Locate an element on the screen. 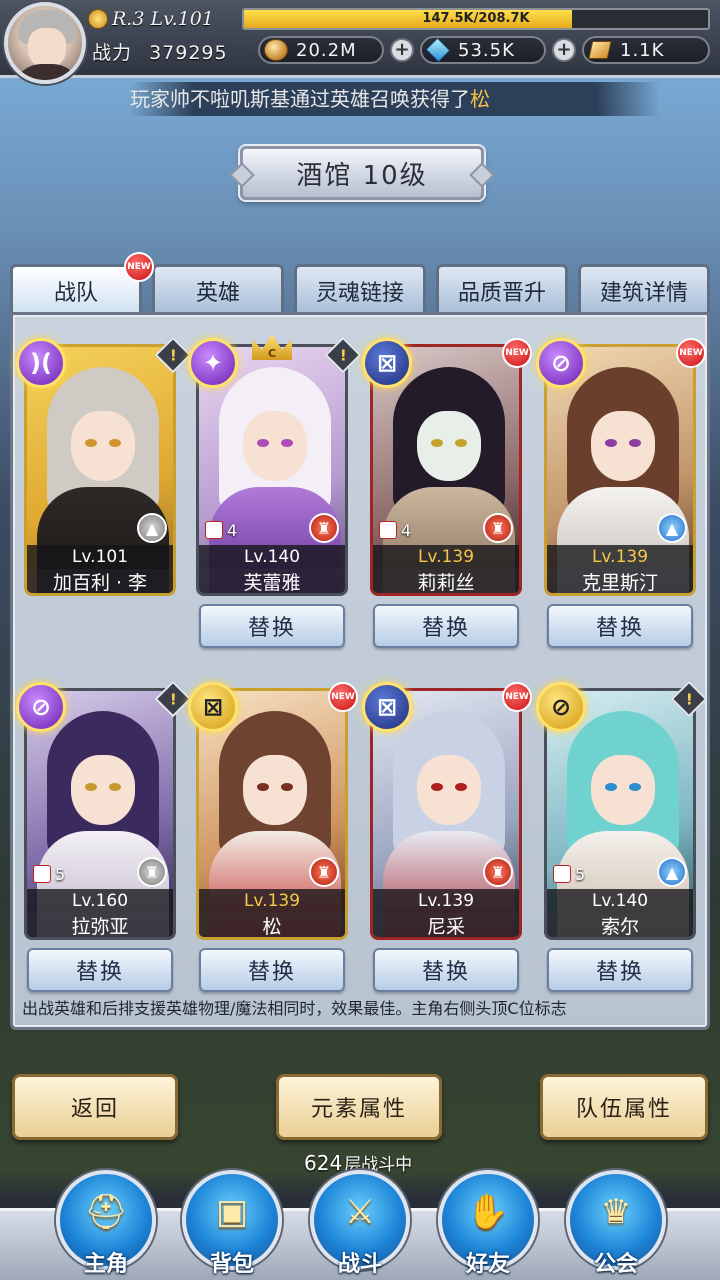  guild-crest-icon: ♛ is located at coordinates (616, 1212).